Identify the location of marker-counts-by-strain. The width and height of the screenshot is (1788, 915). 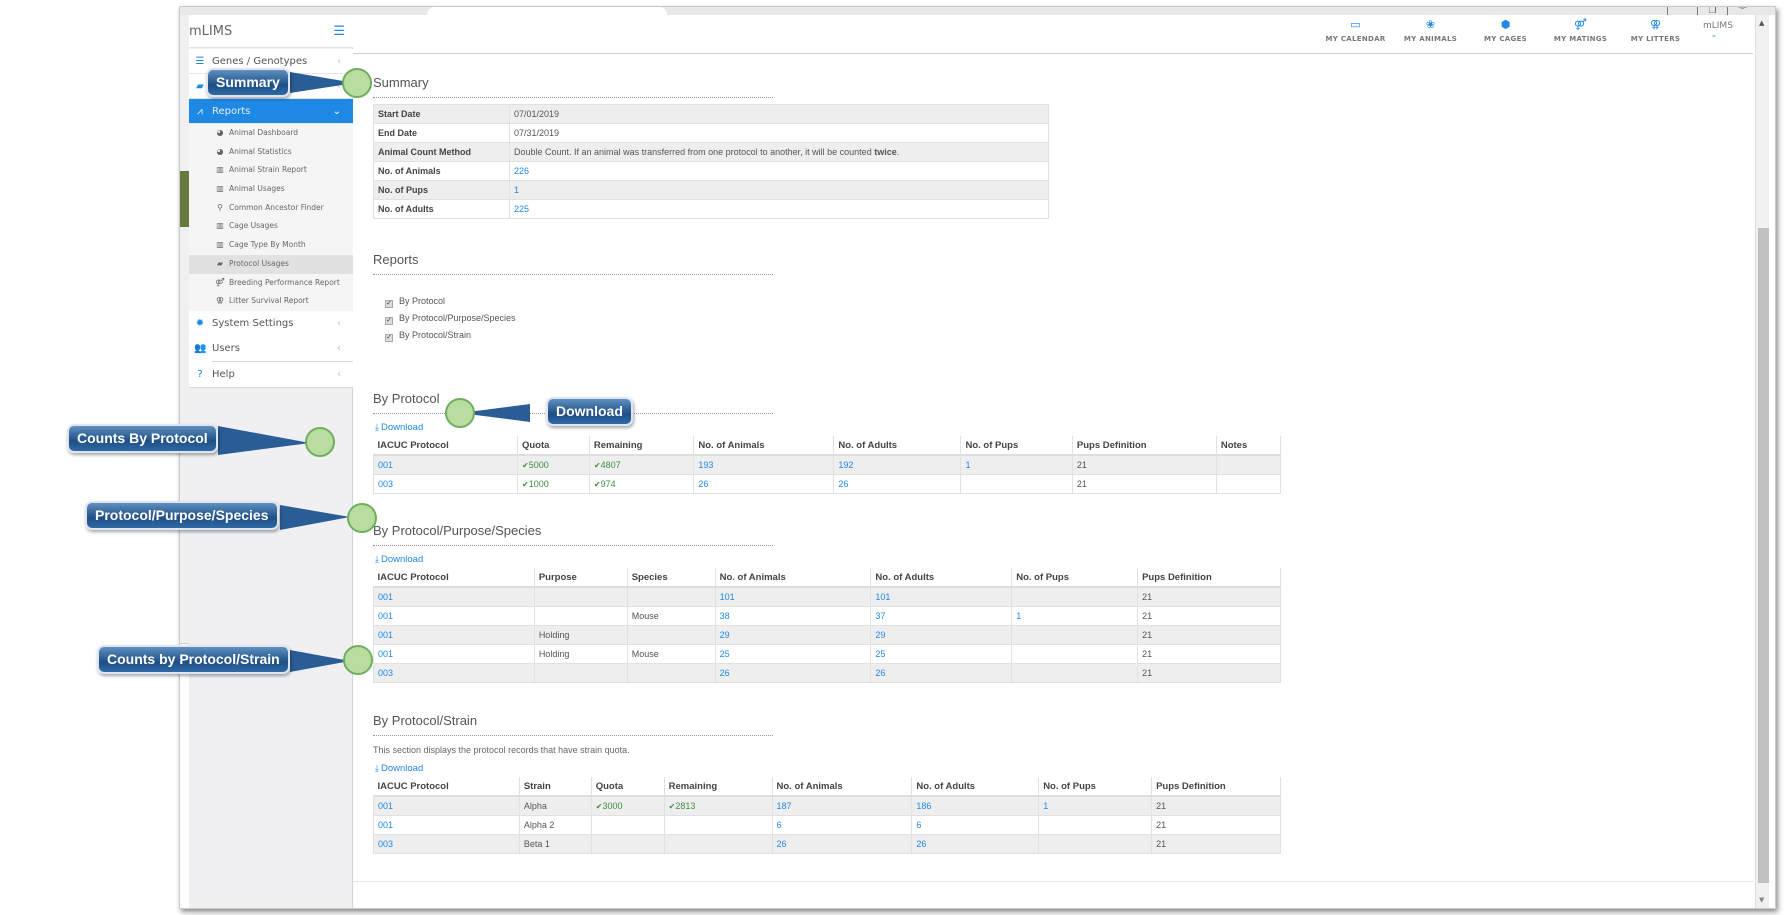
(358, 660).